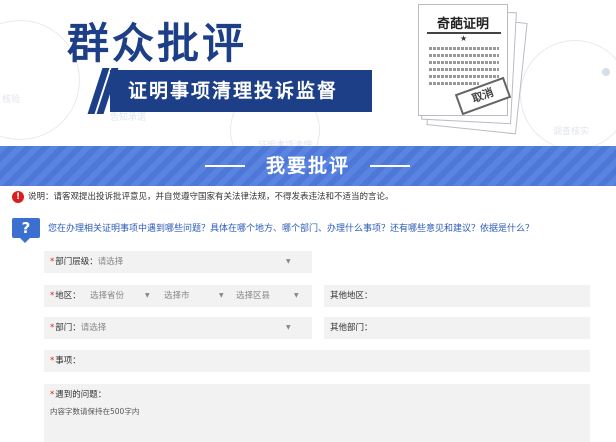  Describe the element at coordinates (351, 296) in the screenshot. I see `other-region-label: 其他地区：` at that location.